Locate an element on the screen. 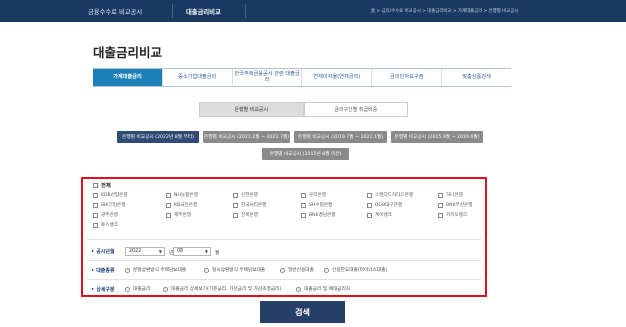 This screenshot has height=327, width=626. bank-checkbox: 케이뱅크 is located at coordinates (379, 215).